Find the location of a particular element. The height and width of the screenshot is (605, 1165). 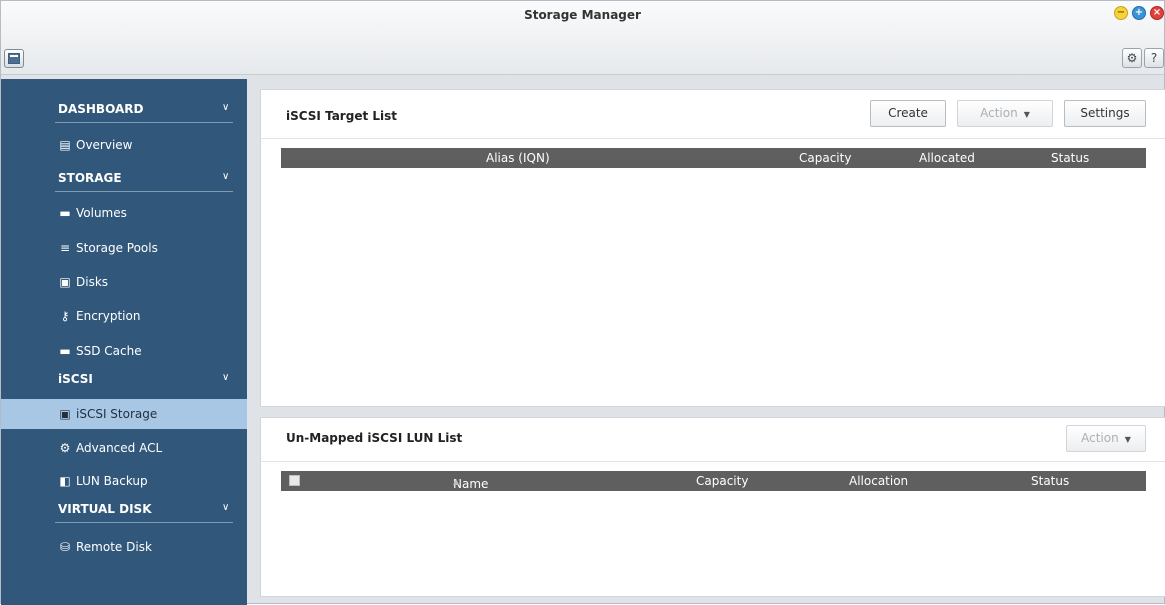

section-dashboard: DASHBOARD ∨ is located at coordinates (124, 109).